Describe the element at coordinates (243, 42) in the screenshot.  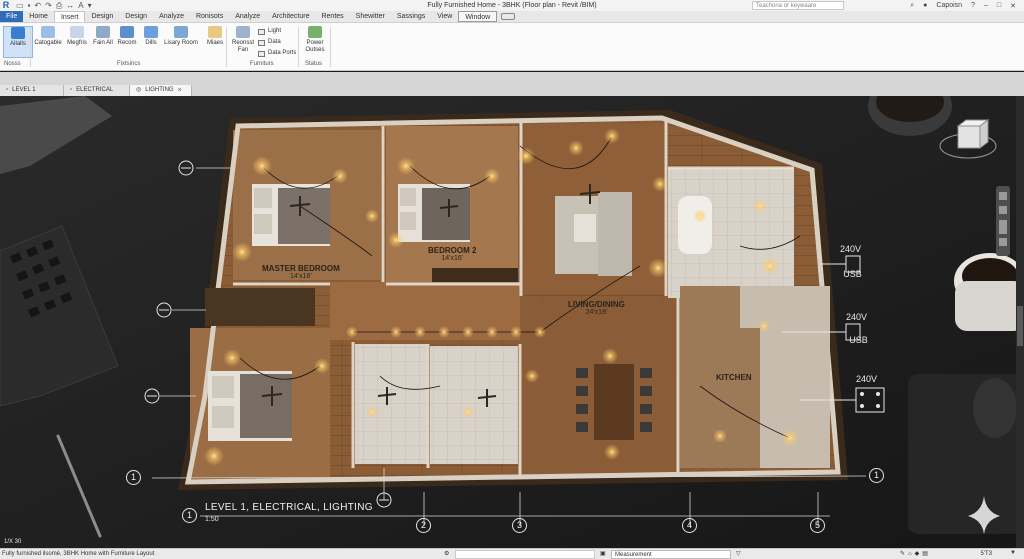
I see `reonsst-fan-button: Reonsst Fan` at that location.